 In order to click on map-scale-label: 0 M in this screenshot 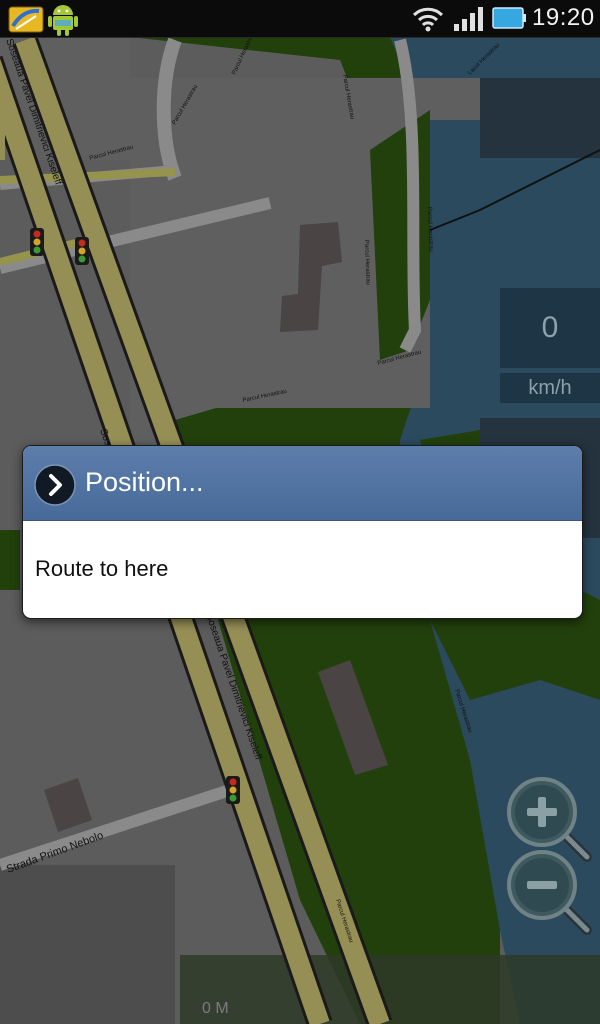, I will do `click(215, 1008)`.